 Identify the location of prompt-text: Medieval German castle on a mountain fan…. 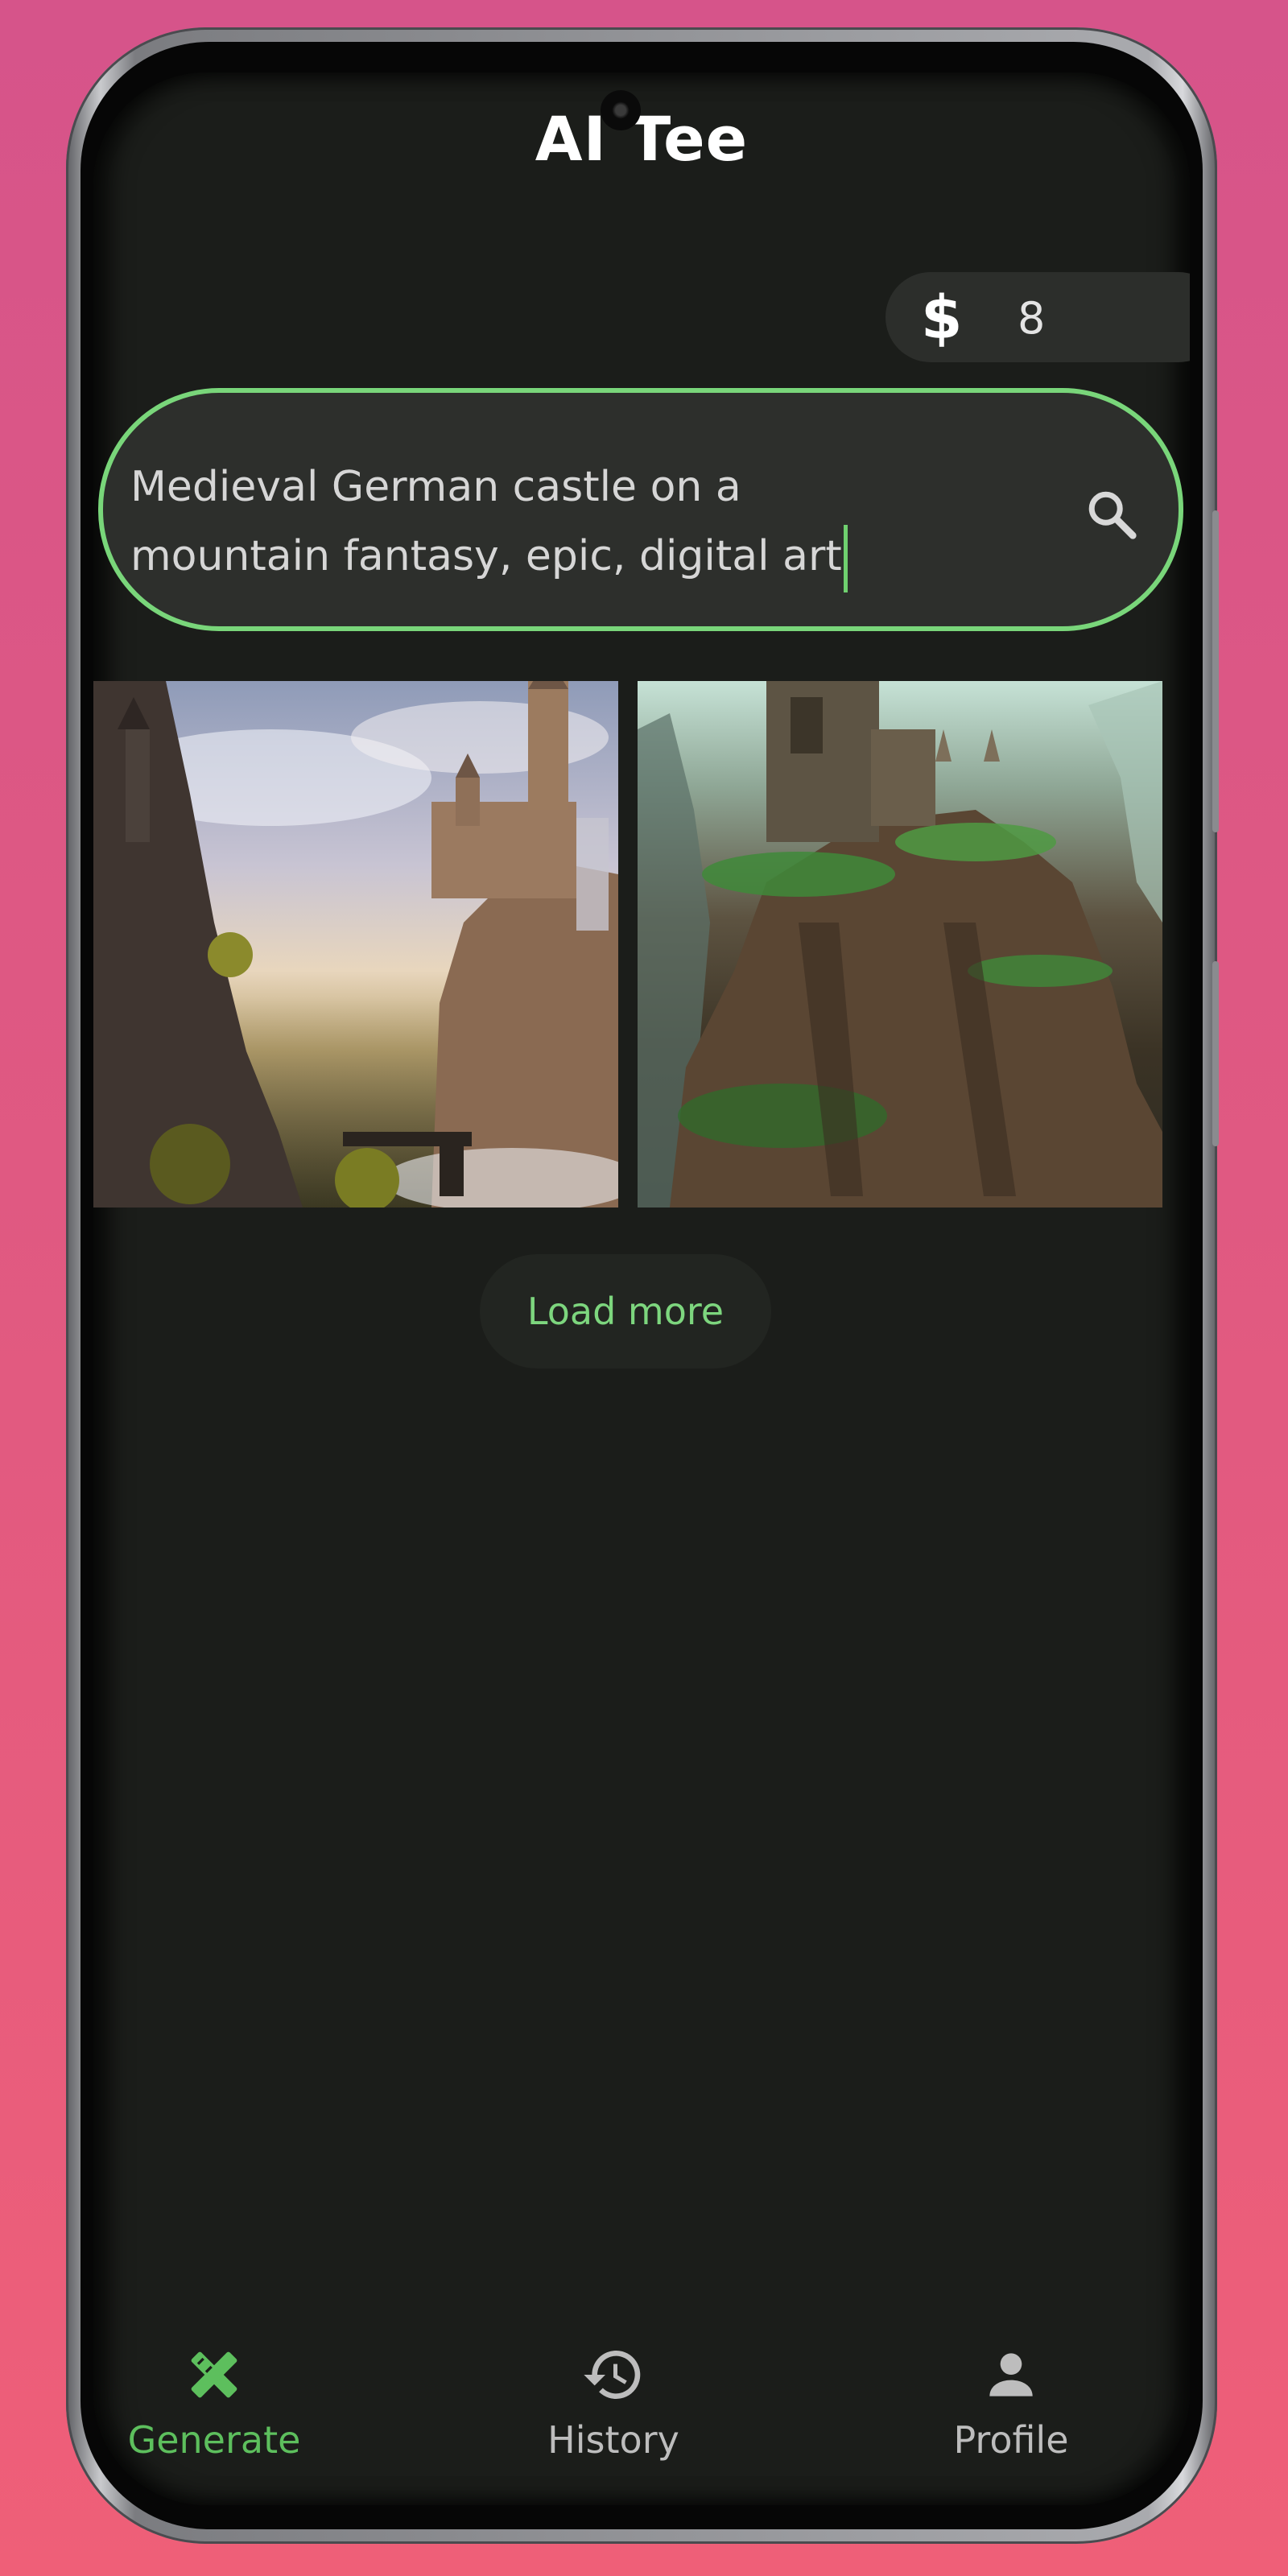
(486, 521).